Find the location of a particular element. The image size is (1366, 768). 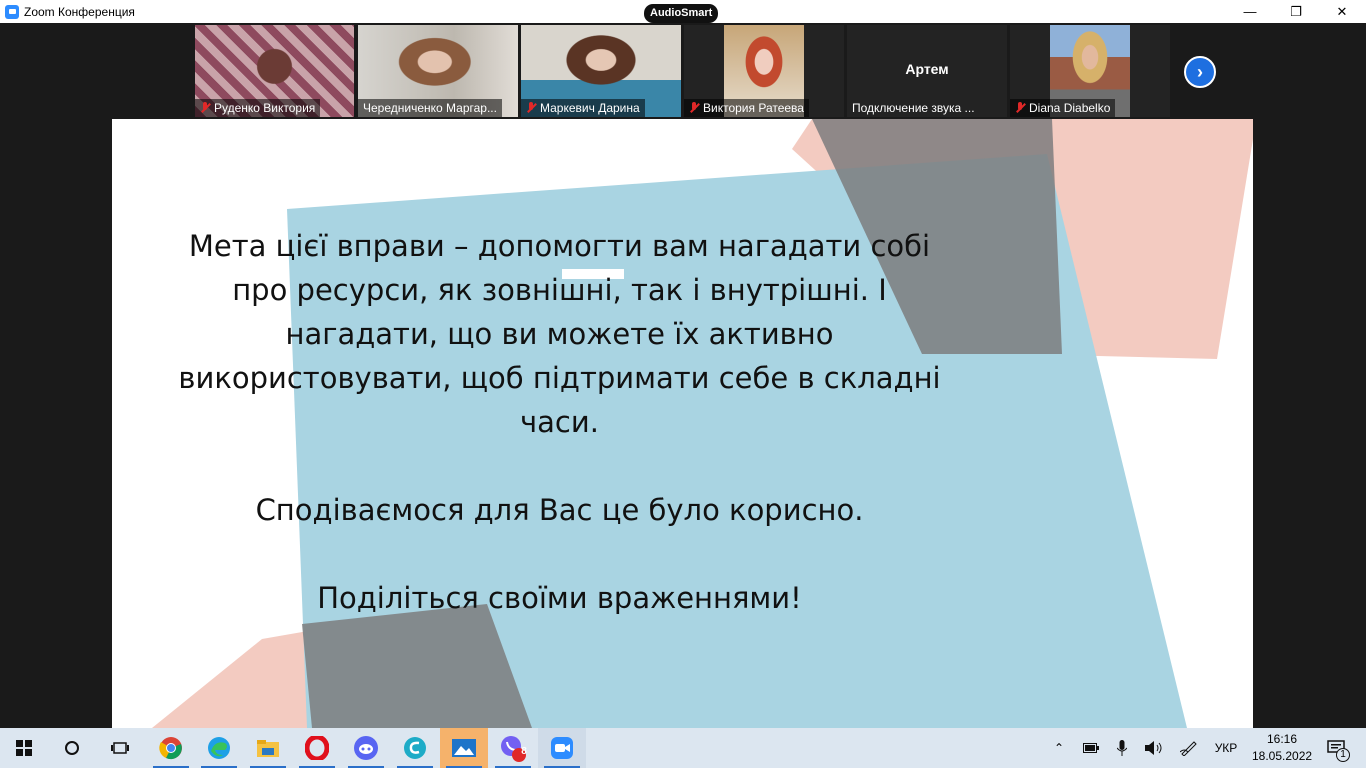

clock-date: 18.05.2022 is located at coordinates (1282, 756).